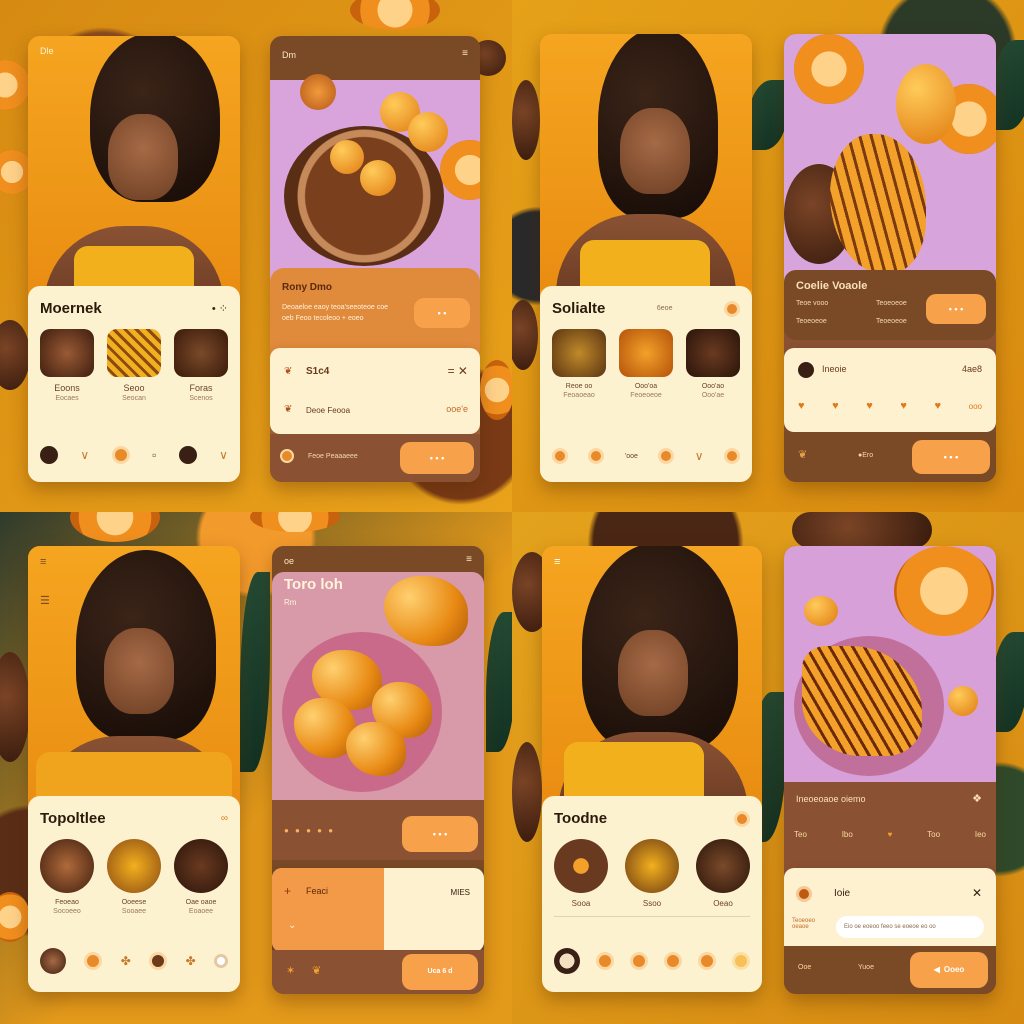 This screenshot has height=1024, width=1024. I want to click on square-icon: ▫, so click(154, 455).